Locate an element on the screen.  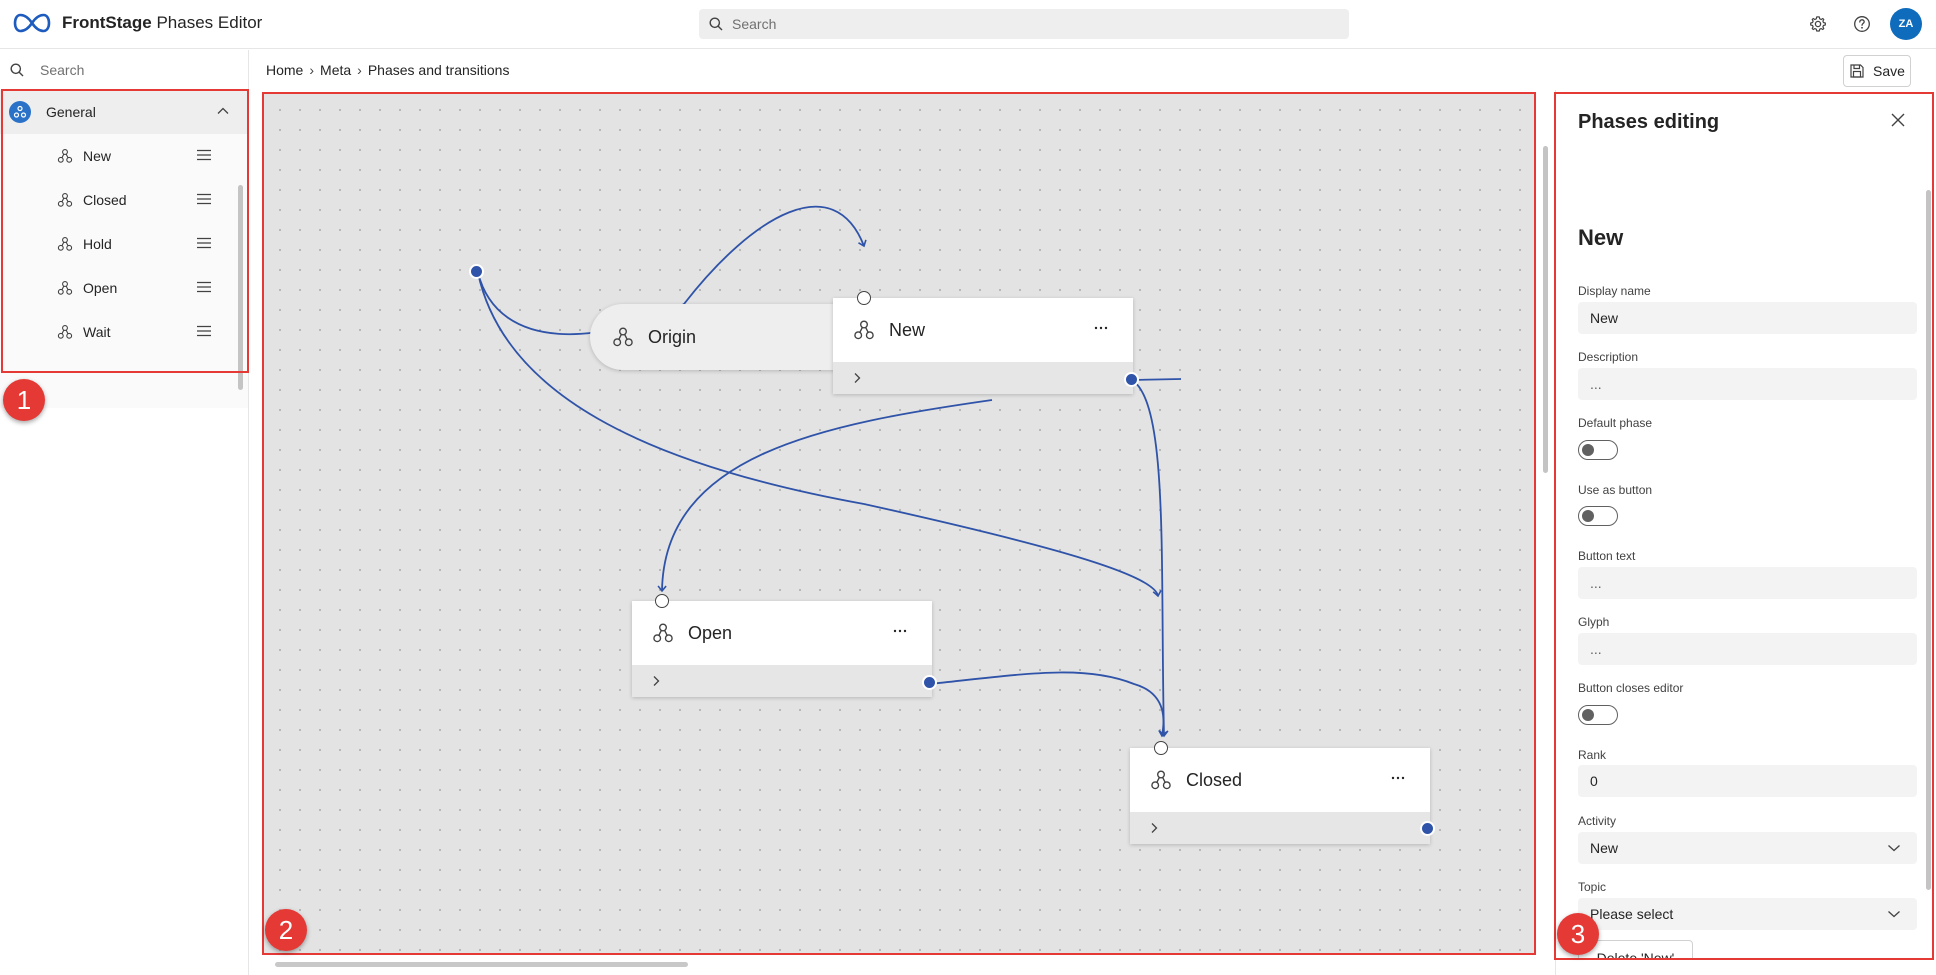
open-output-port is located at coordinates (929, 682).